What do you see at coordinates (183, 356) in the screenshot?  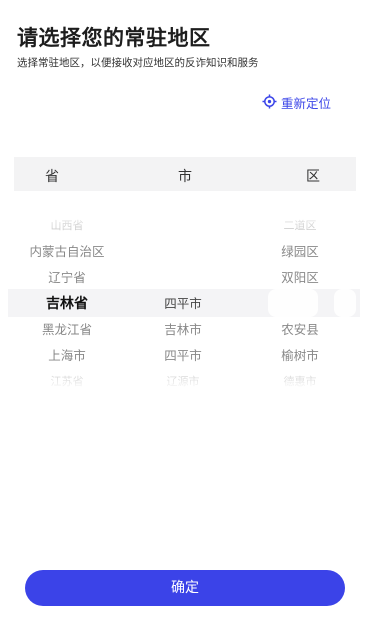 I see `city-option: 四平市` at bounding box center [183, 356].